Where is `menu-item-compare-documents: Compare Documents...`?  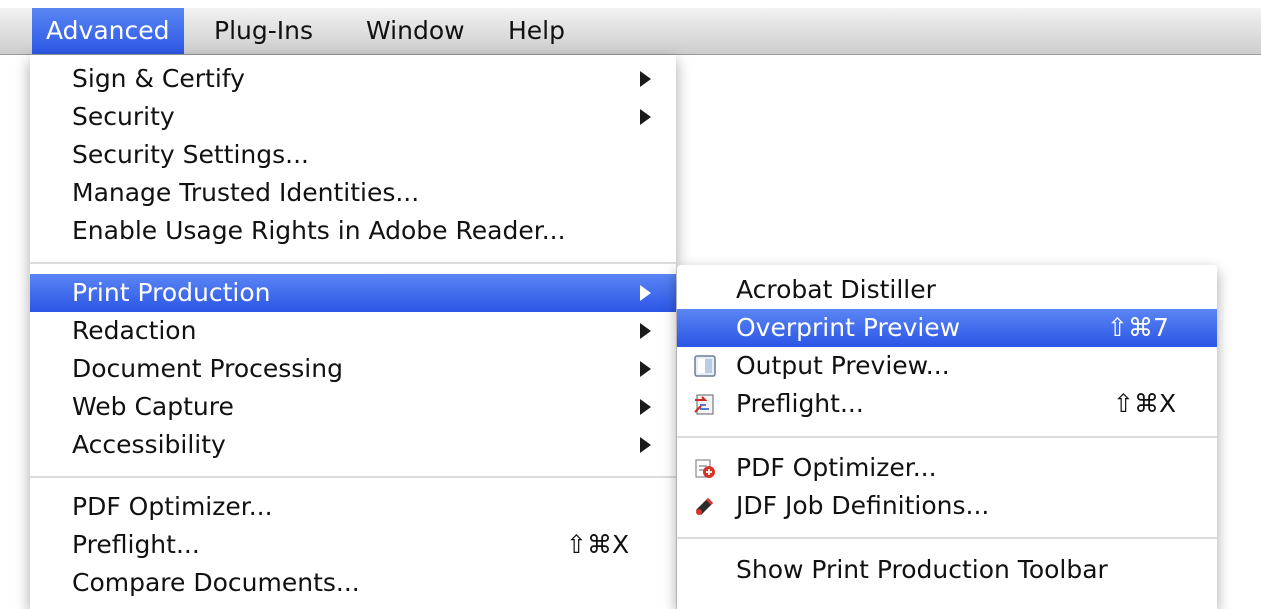 menu-item-compare-documents: Compare Documents... is located at coordinates (353, 583).